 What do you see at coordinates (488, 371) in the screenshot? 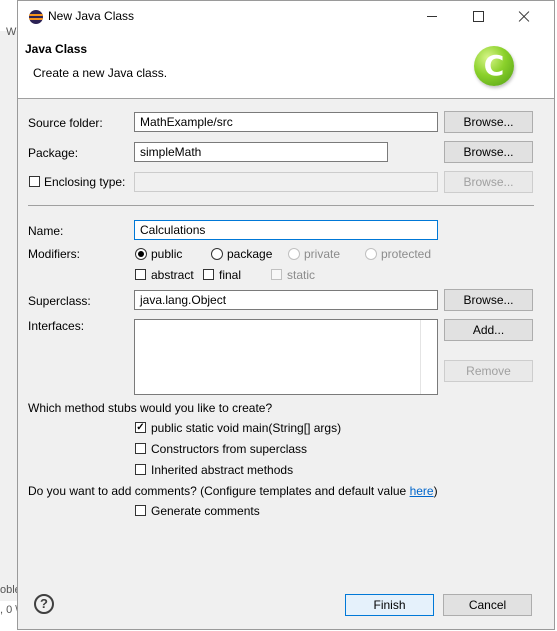
I see `remove-interface-button: Remove` at bounding box center [488, 371].